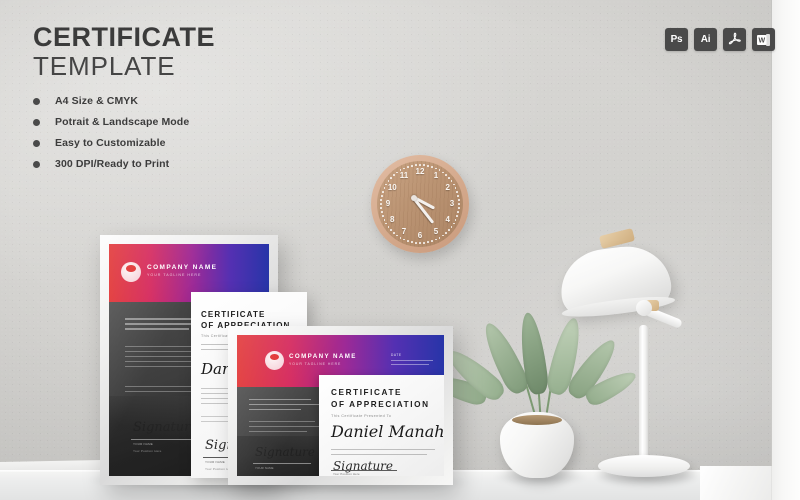 This screenshot has width=800, height=500. Describe the element at coordinates (124, 37) in the screenshot. I see `title-line-1: CERTIFICATE` at that location.